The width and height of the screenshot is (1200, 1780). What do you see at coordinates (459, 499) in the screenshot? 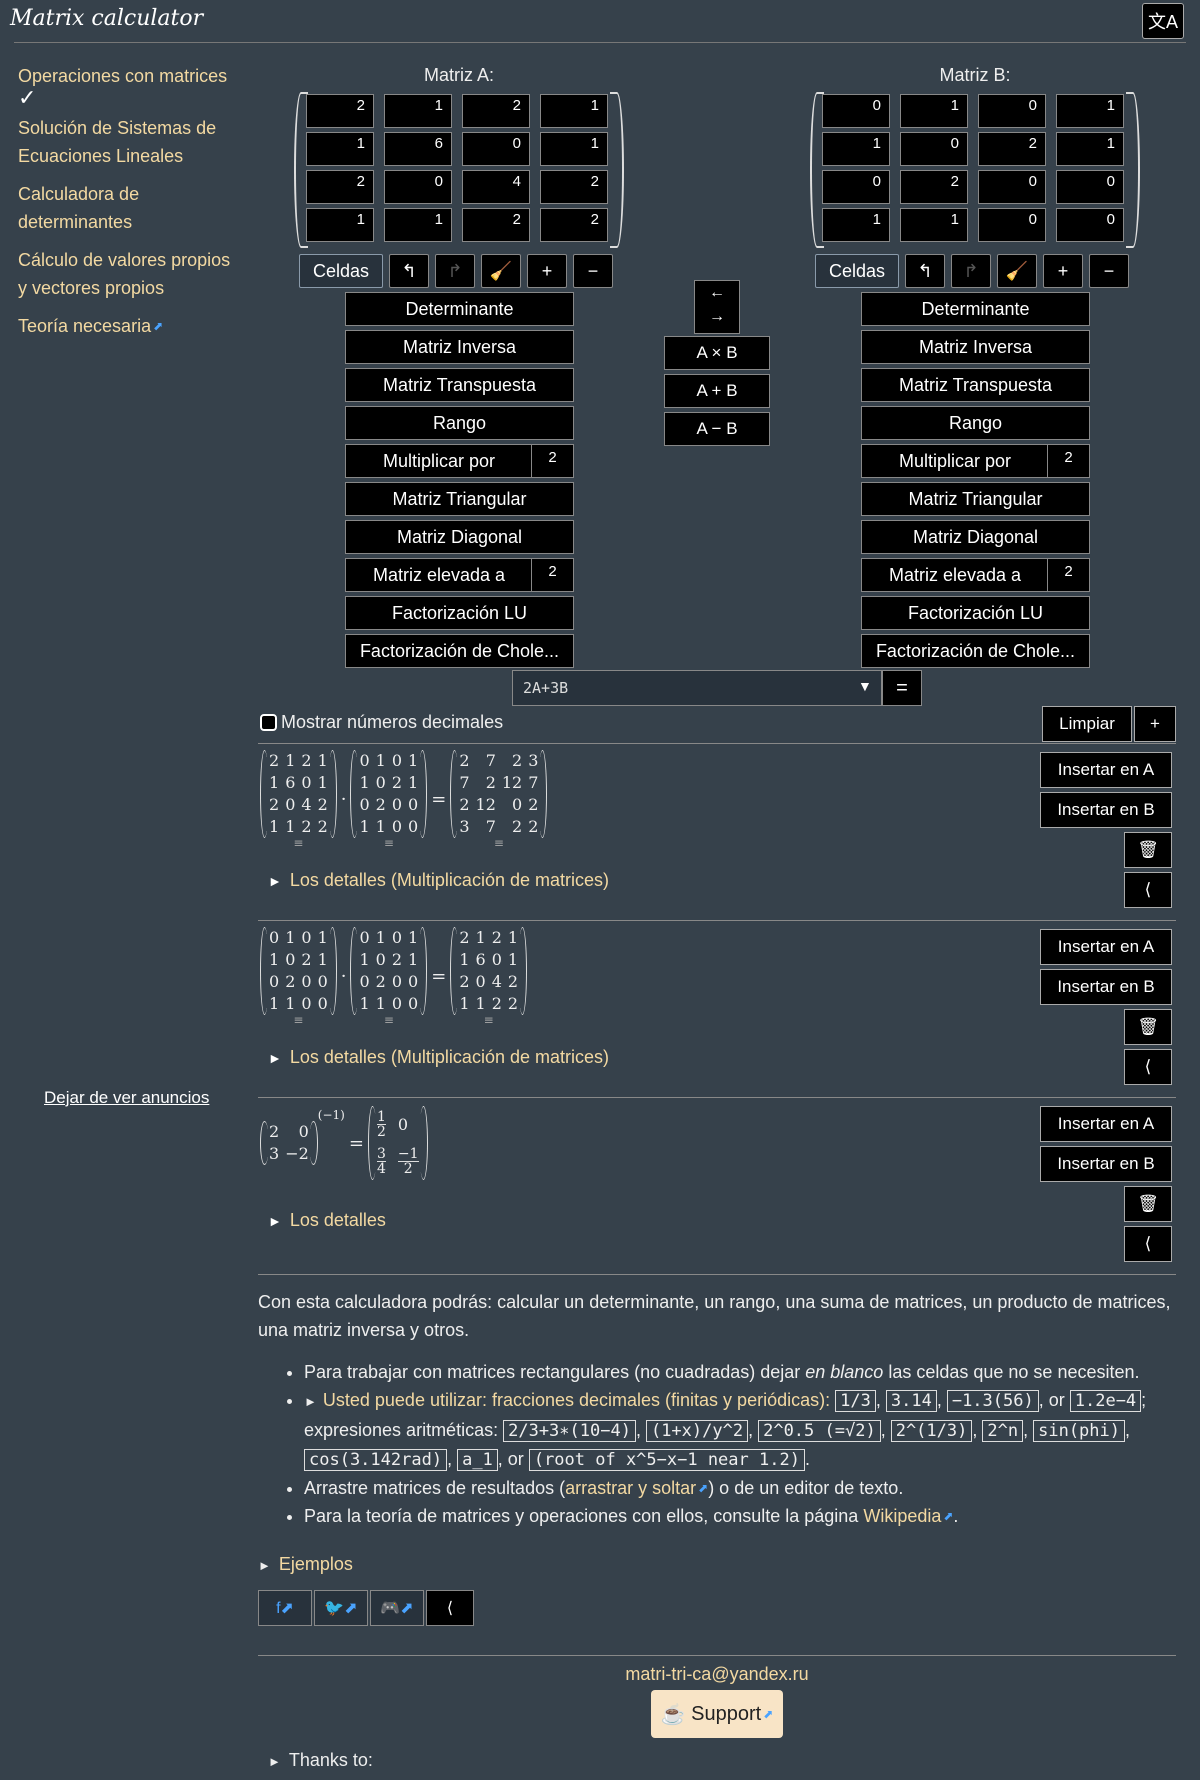
I see `triangular-button-a: Matriz Triangular` at bounding box center [459, 499].